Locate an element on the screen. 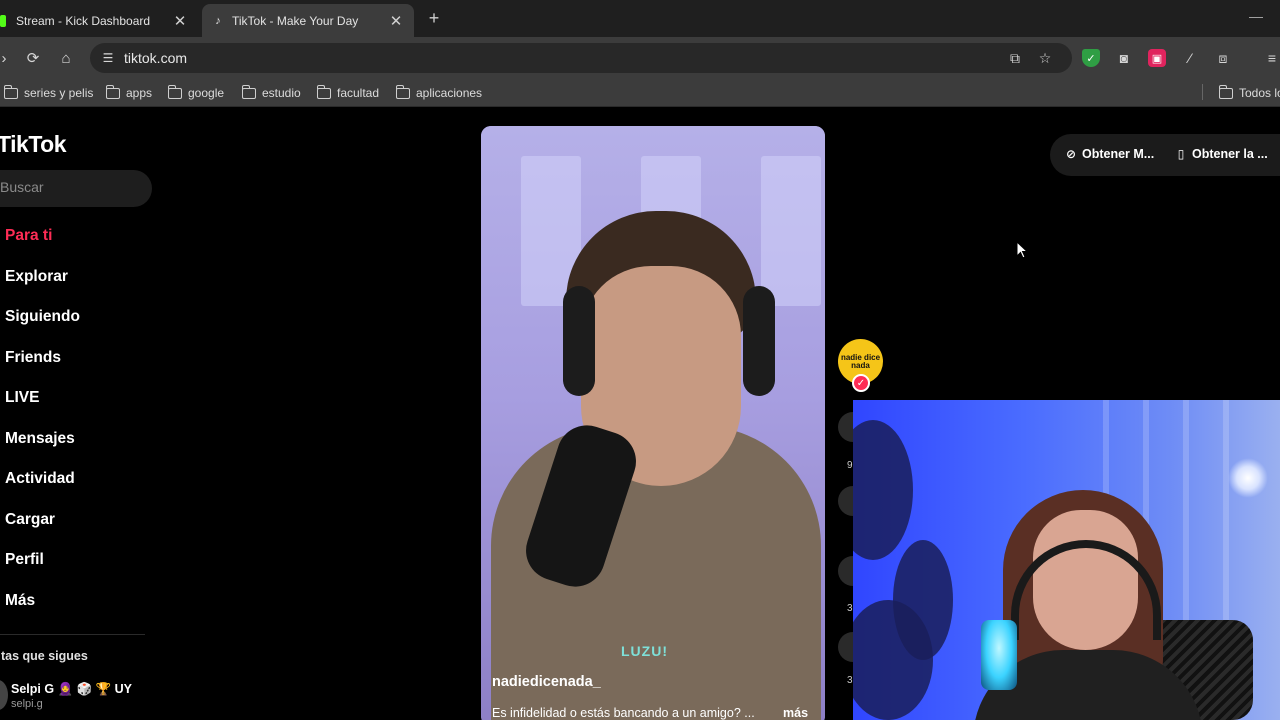  nav-friends: Friends is located at coordinates (33, 358).